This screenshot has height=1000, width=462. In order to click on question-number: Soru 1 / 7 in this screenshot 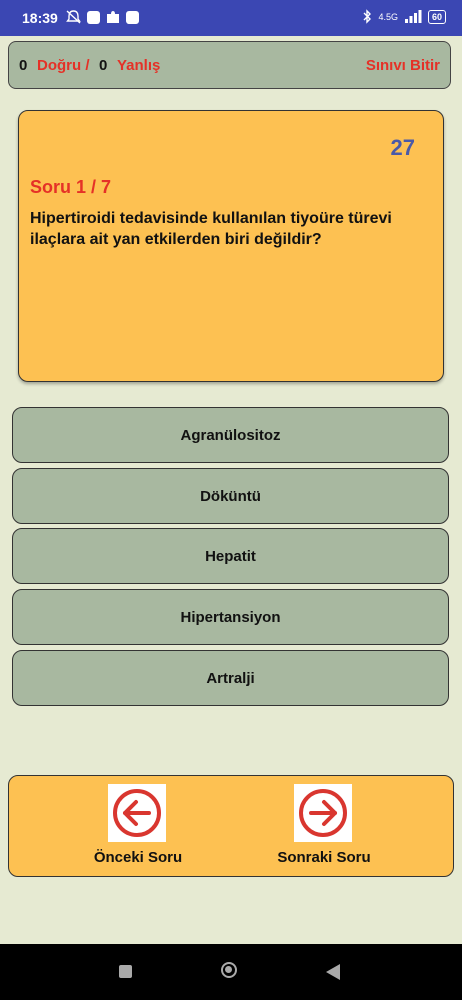, I will do `click(71, 187)`.